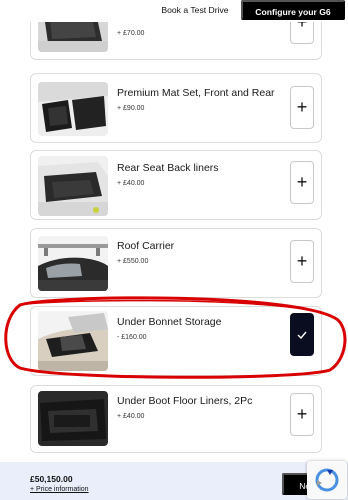  Describe the element at coordinates (133, 261) in the screenshot. I see `accessory-price: + £550.00` at that location.